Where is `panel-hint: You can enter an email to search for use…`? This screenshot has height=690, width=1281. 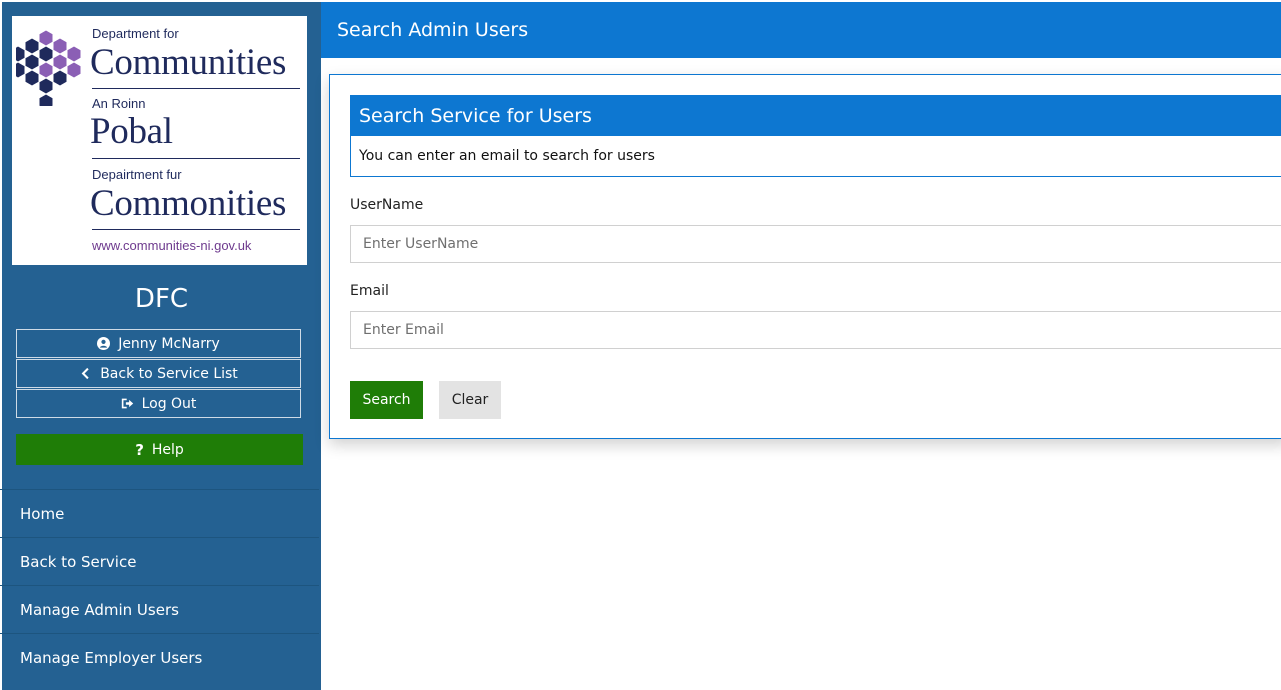 panel-hint: You can enter an email to search for use… is located at coordinates (507, 156).